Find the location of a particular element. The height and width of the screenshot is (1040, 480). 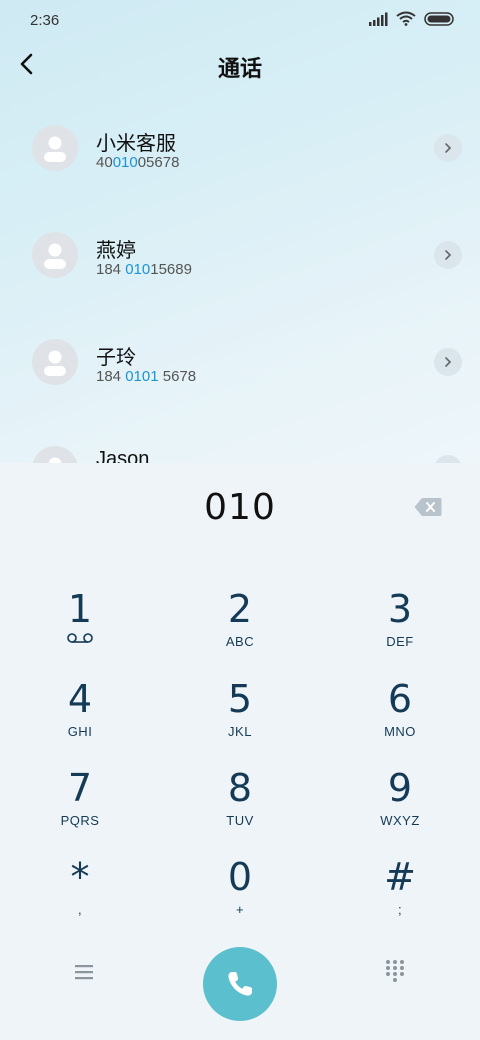

key-2: 2 ABC is located at coordinates (240, 628).